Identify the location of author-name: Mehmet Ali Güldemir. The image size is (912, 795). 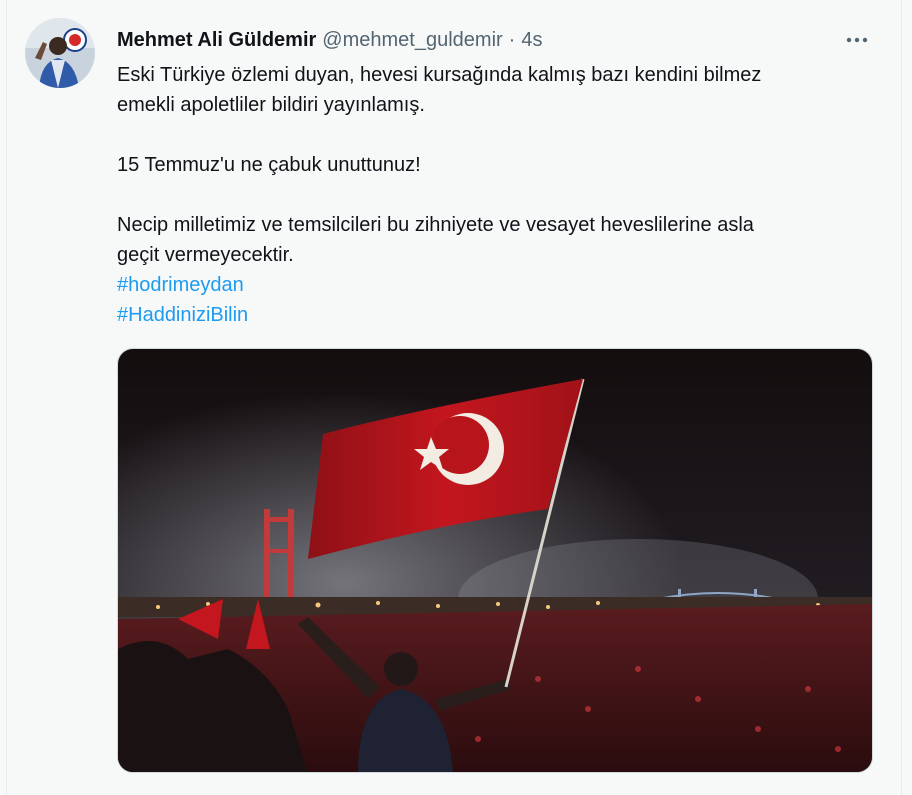
(216, 40).